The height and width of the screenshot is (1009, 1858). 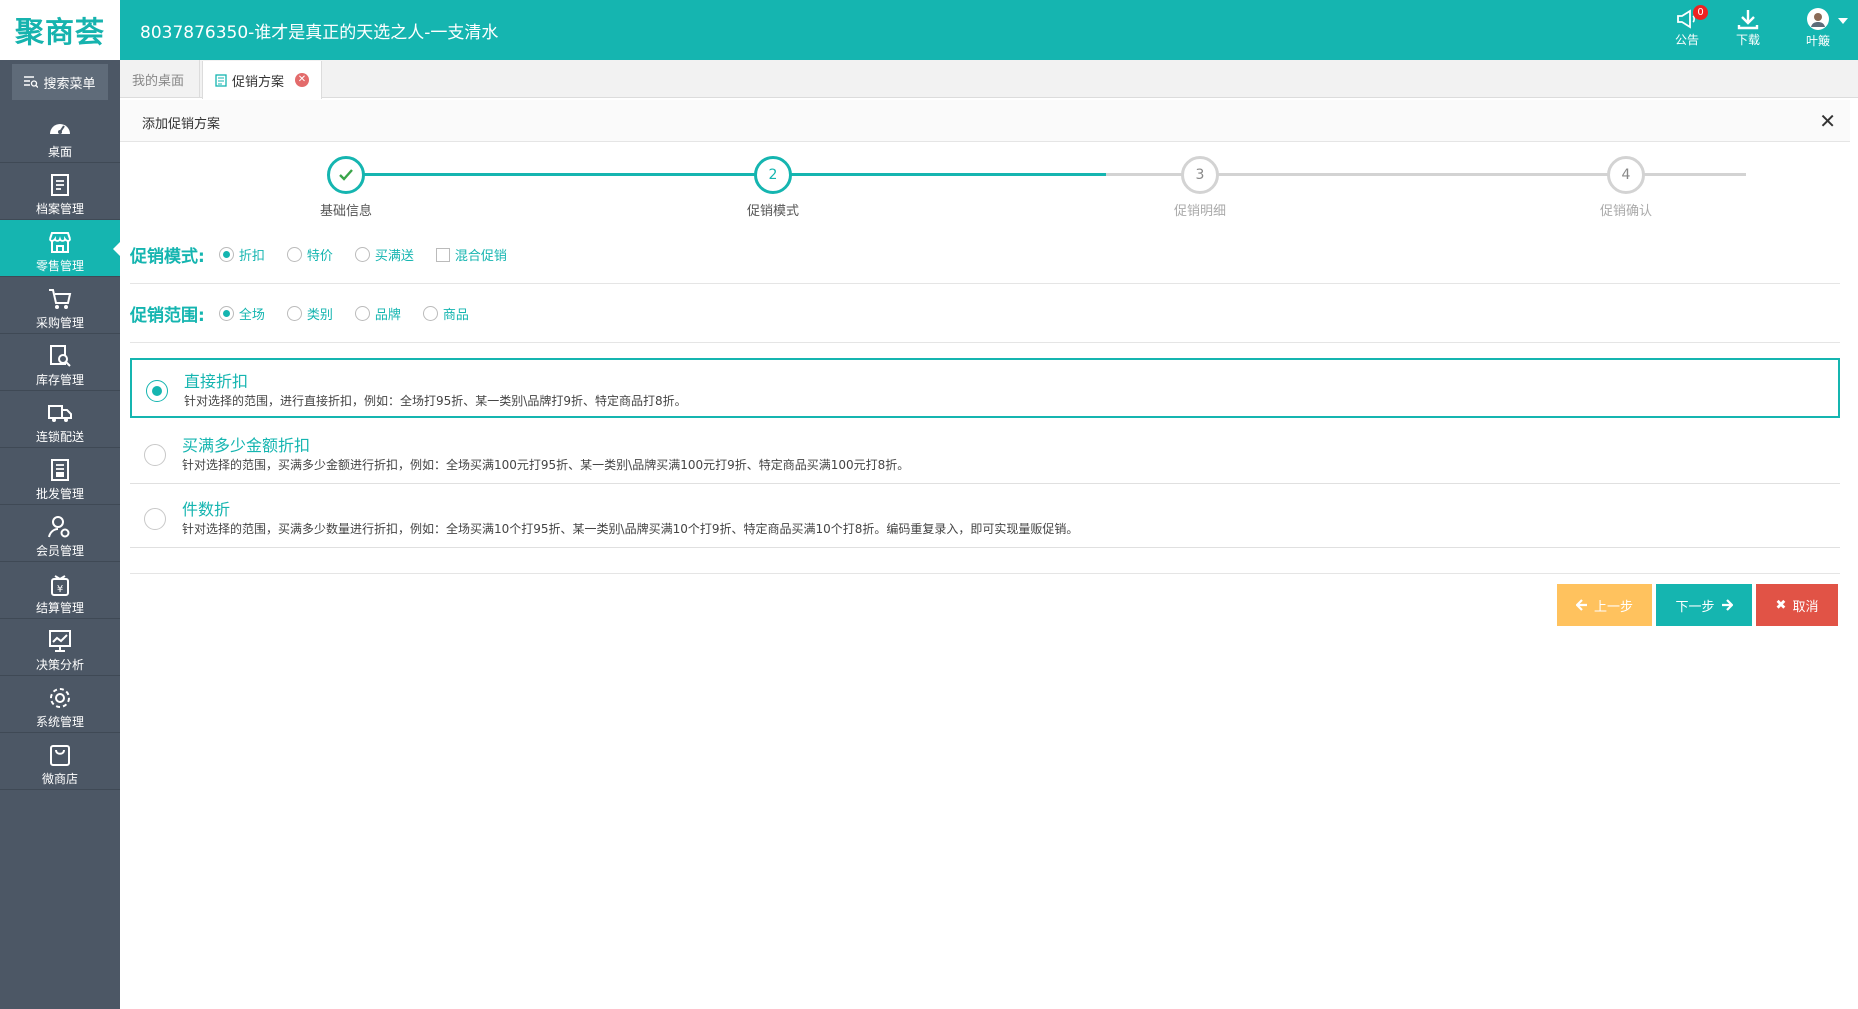 What do you see at coordinates (319, 256) in the screenshot?
I see `option-label: 特价` at bounding box center [319, 256].